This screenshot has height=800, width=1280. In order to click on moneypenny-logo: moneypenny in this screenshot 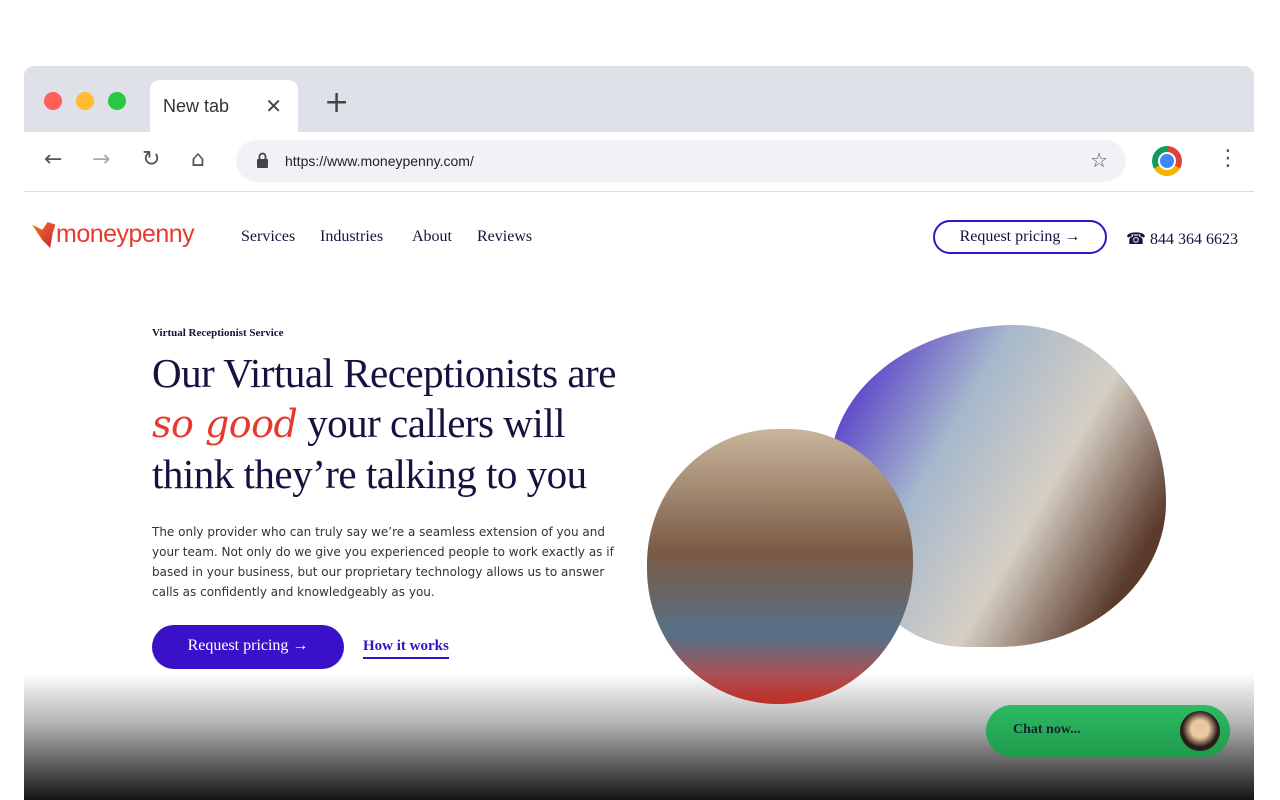, I will do `click(113, 234)`.